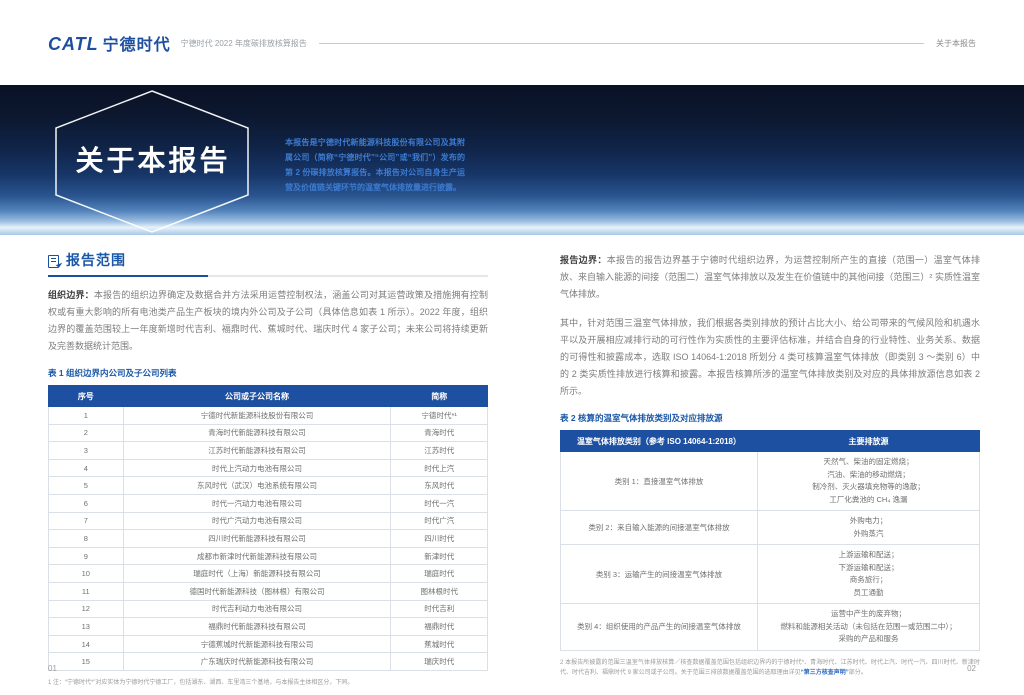  I want to click on table-row: 2 青海时代新能源科技有限公司 青海时代, so click(268, 433).